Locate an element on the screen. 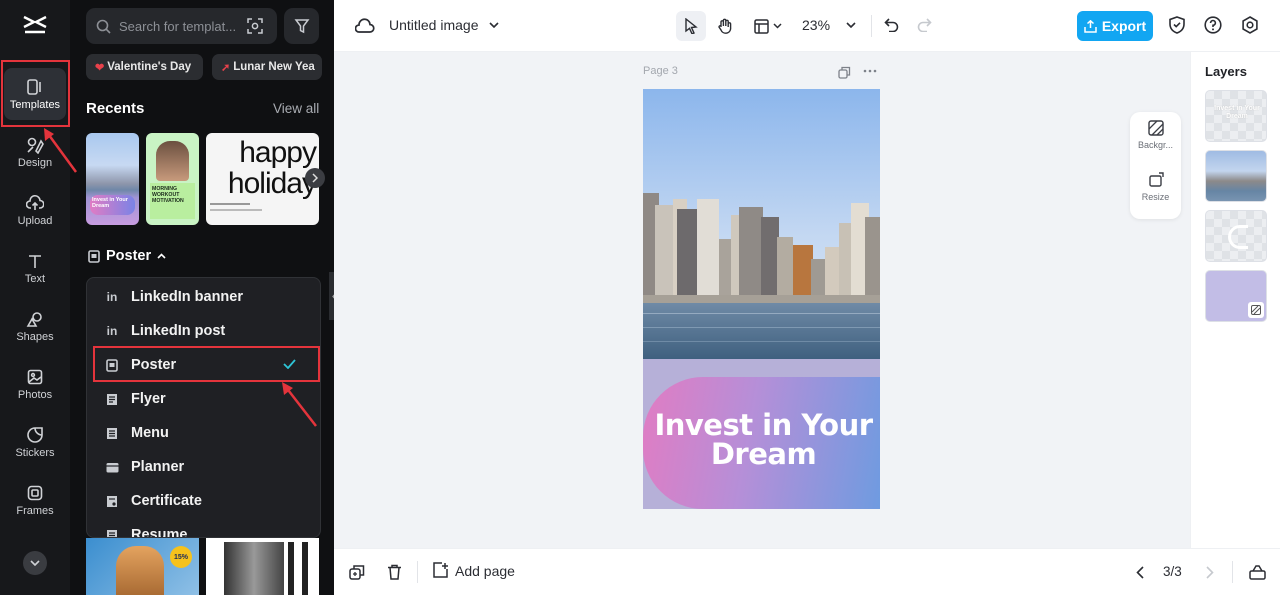  rail-label: Frames is located at coordinates (35, 510).